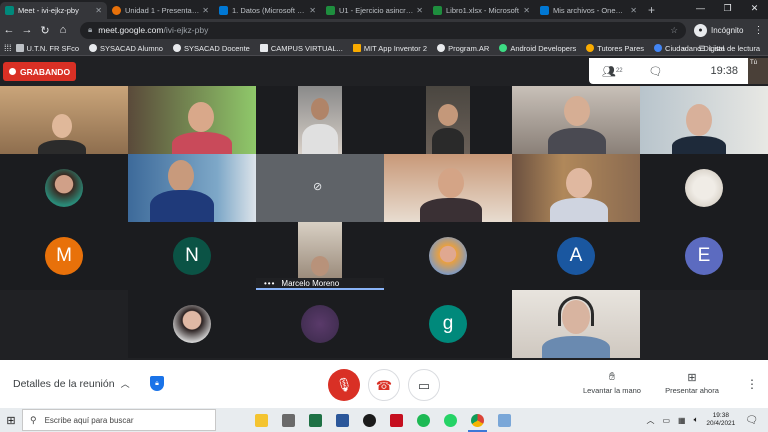 This screenshot has width=768, height=432. I want to click on people-icon, so click(590, 48).